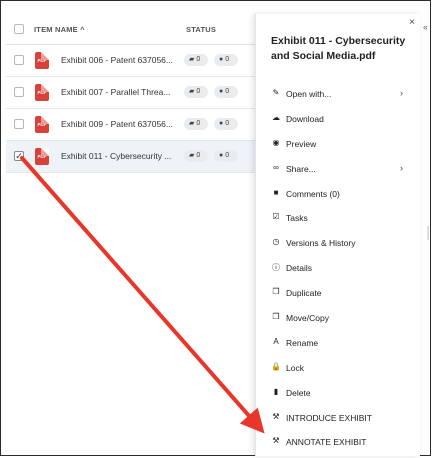 This screenshot has width=433, height=458. I want to click on menu-item-details: ⓘ Details, so click(338, 268).